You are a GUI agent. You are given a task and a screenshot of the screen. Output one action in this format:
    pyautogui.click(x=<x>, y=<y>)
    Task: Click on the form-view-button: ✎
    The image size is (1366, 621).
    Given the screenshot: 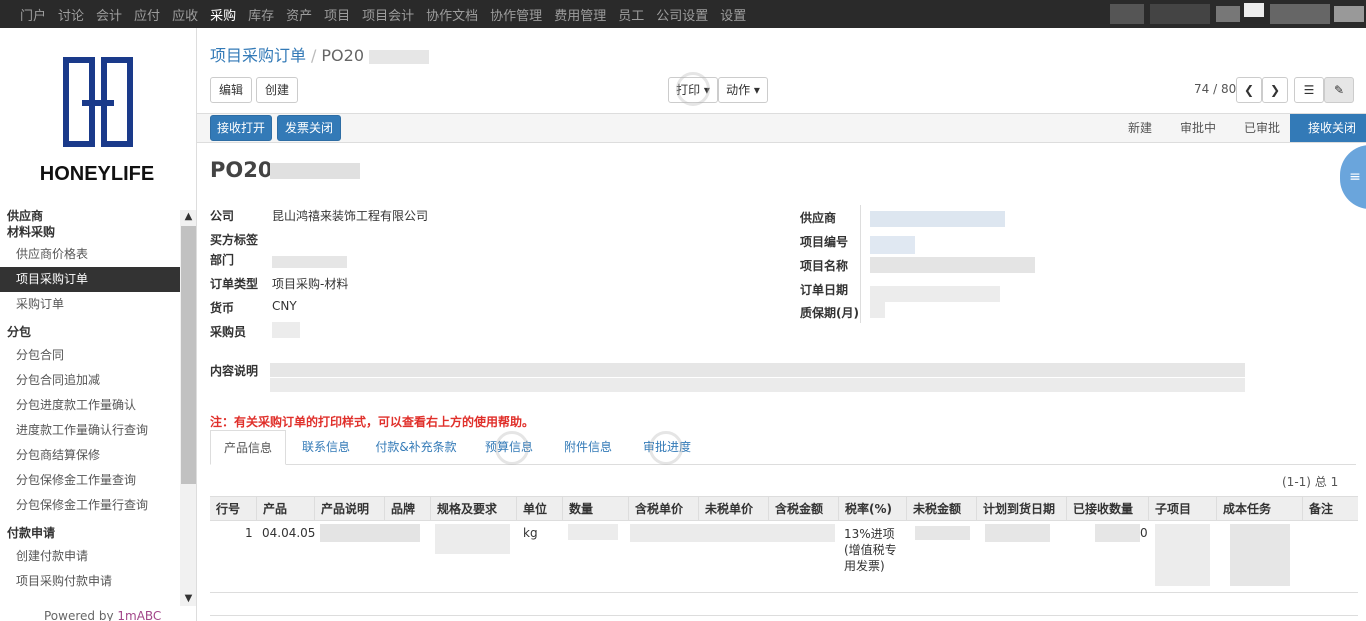 What is the action you would take?
    pyautogui.click(x=1339, y=90)
    